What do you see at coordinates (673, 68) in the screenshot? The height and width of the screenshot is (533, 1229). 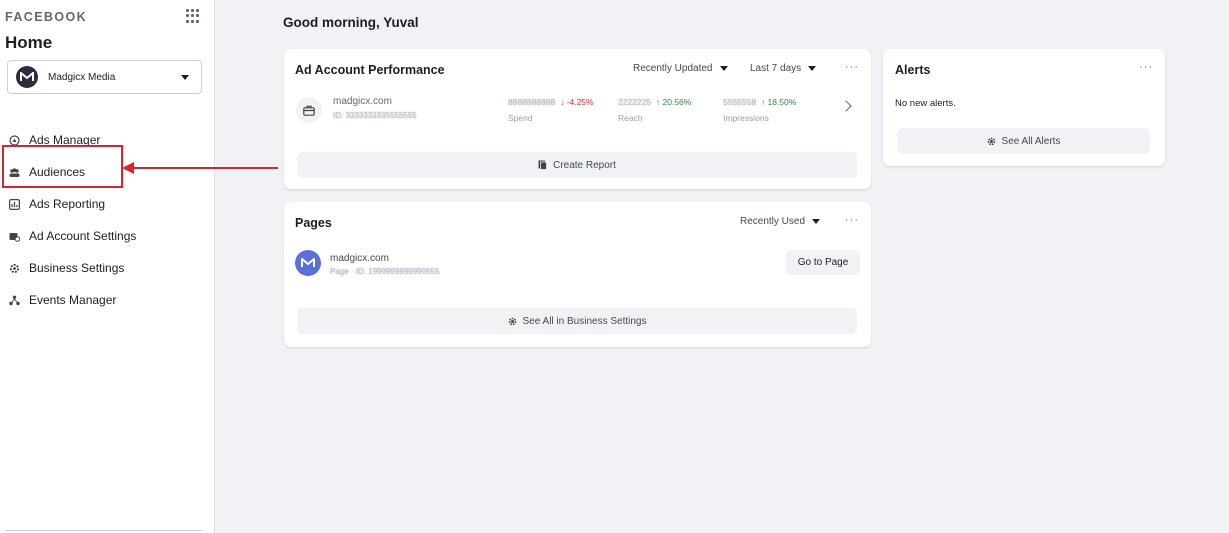 I see `sort-dropdown-label: Recently Updated` at bounding box center [673, 68].